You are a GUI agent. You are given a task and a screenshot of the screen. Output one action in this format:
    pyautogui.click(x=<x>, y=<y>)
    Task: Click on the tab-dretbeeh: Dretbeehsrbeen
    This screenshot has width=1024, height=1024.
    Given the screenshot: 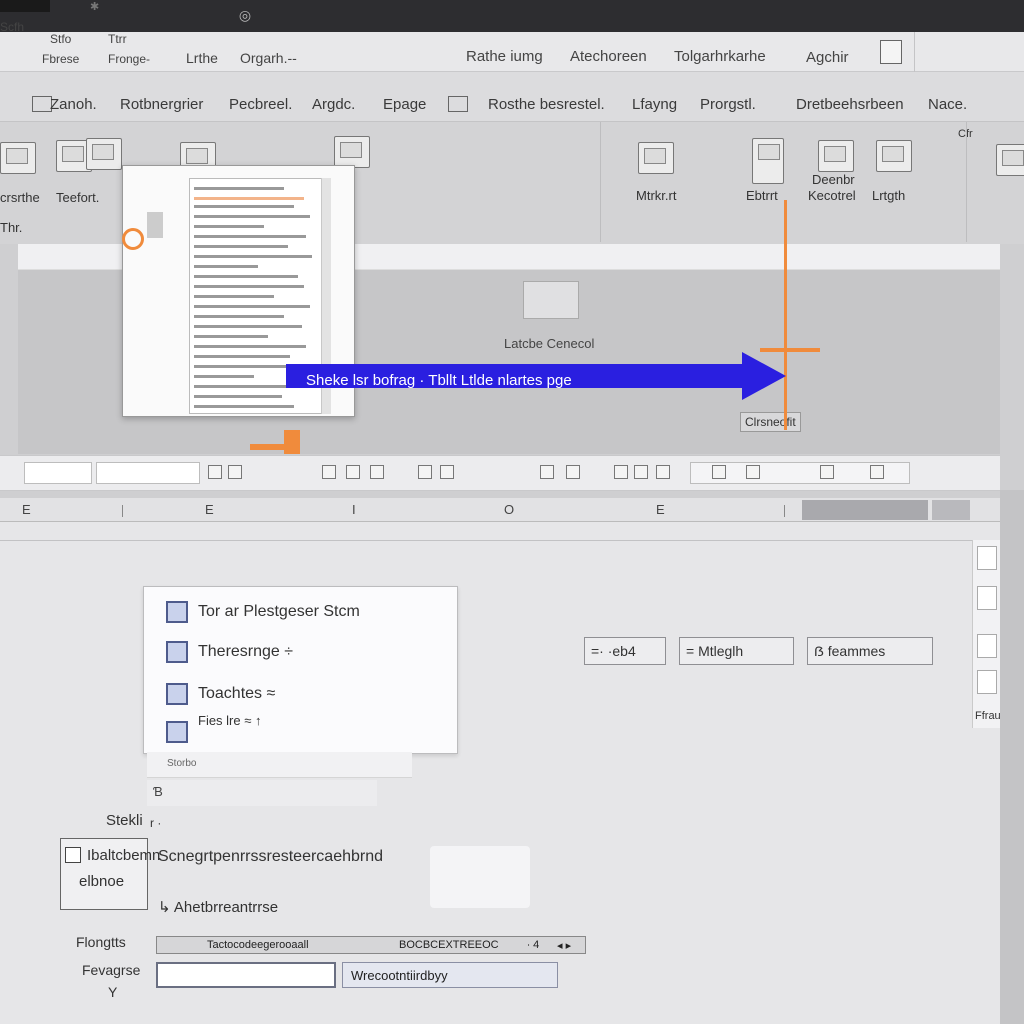 What is the action you would take?
    pyautogui.click(x=850, y=104)
    